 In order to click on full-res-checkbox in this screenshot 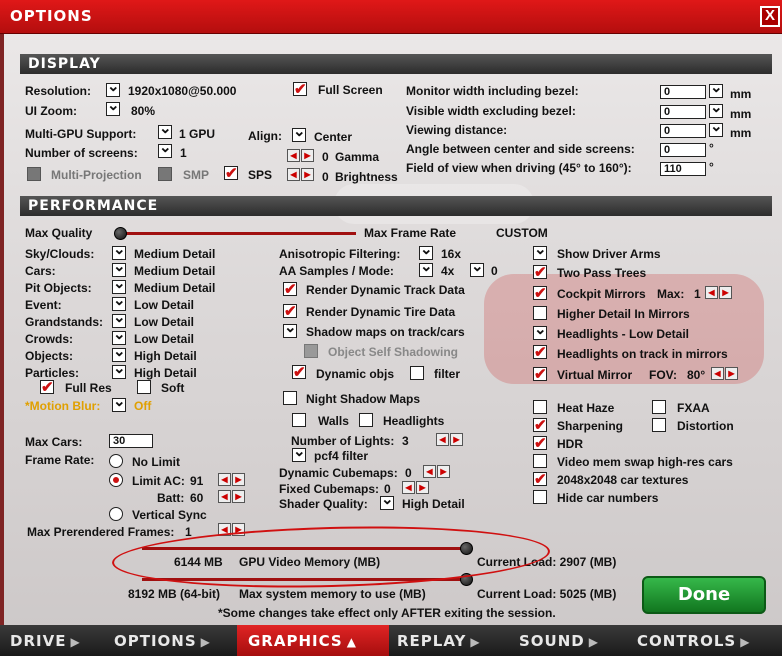, I will do `click(47, 387)`.